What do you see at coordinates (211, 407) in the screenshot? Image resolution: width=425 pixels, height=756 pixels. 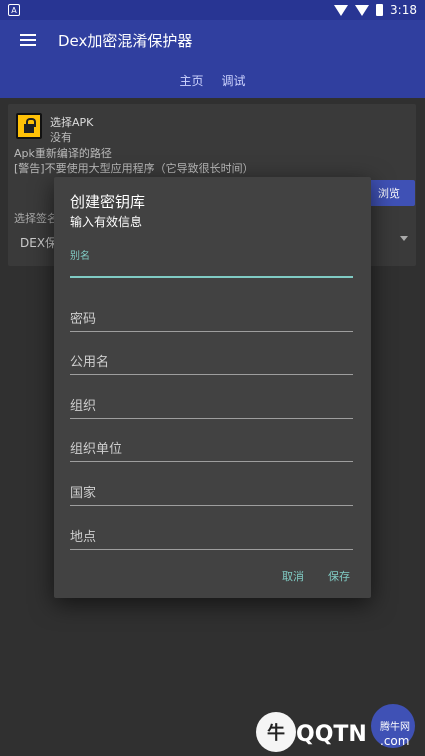 I see `organization-field: 组织` at bounding box center [211, 407].